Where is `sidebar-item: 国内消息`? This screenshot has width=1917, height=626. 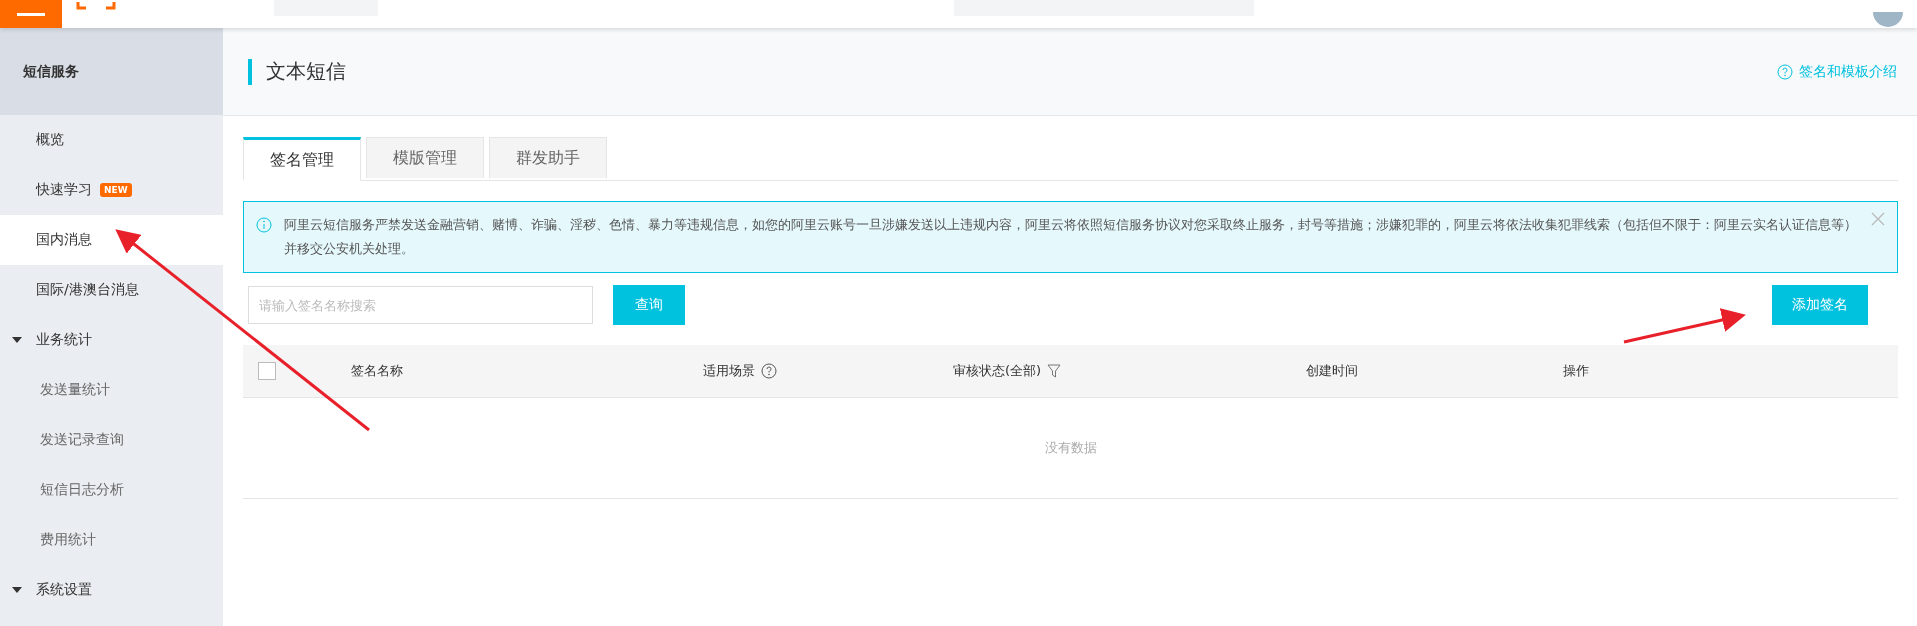
sidebar-item: 国内消息 is located at coordinates (111, 240).